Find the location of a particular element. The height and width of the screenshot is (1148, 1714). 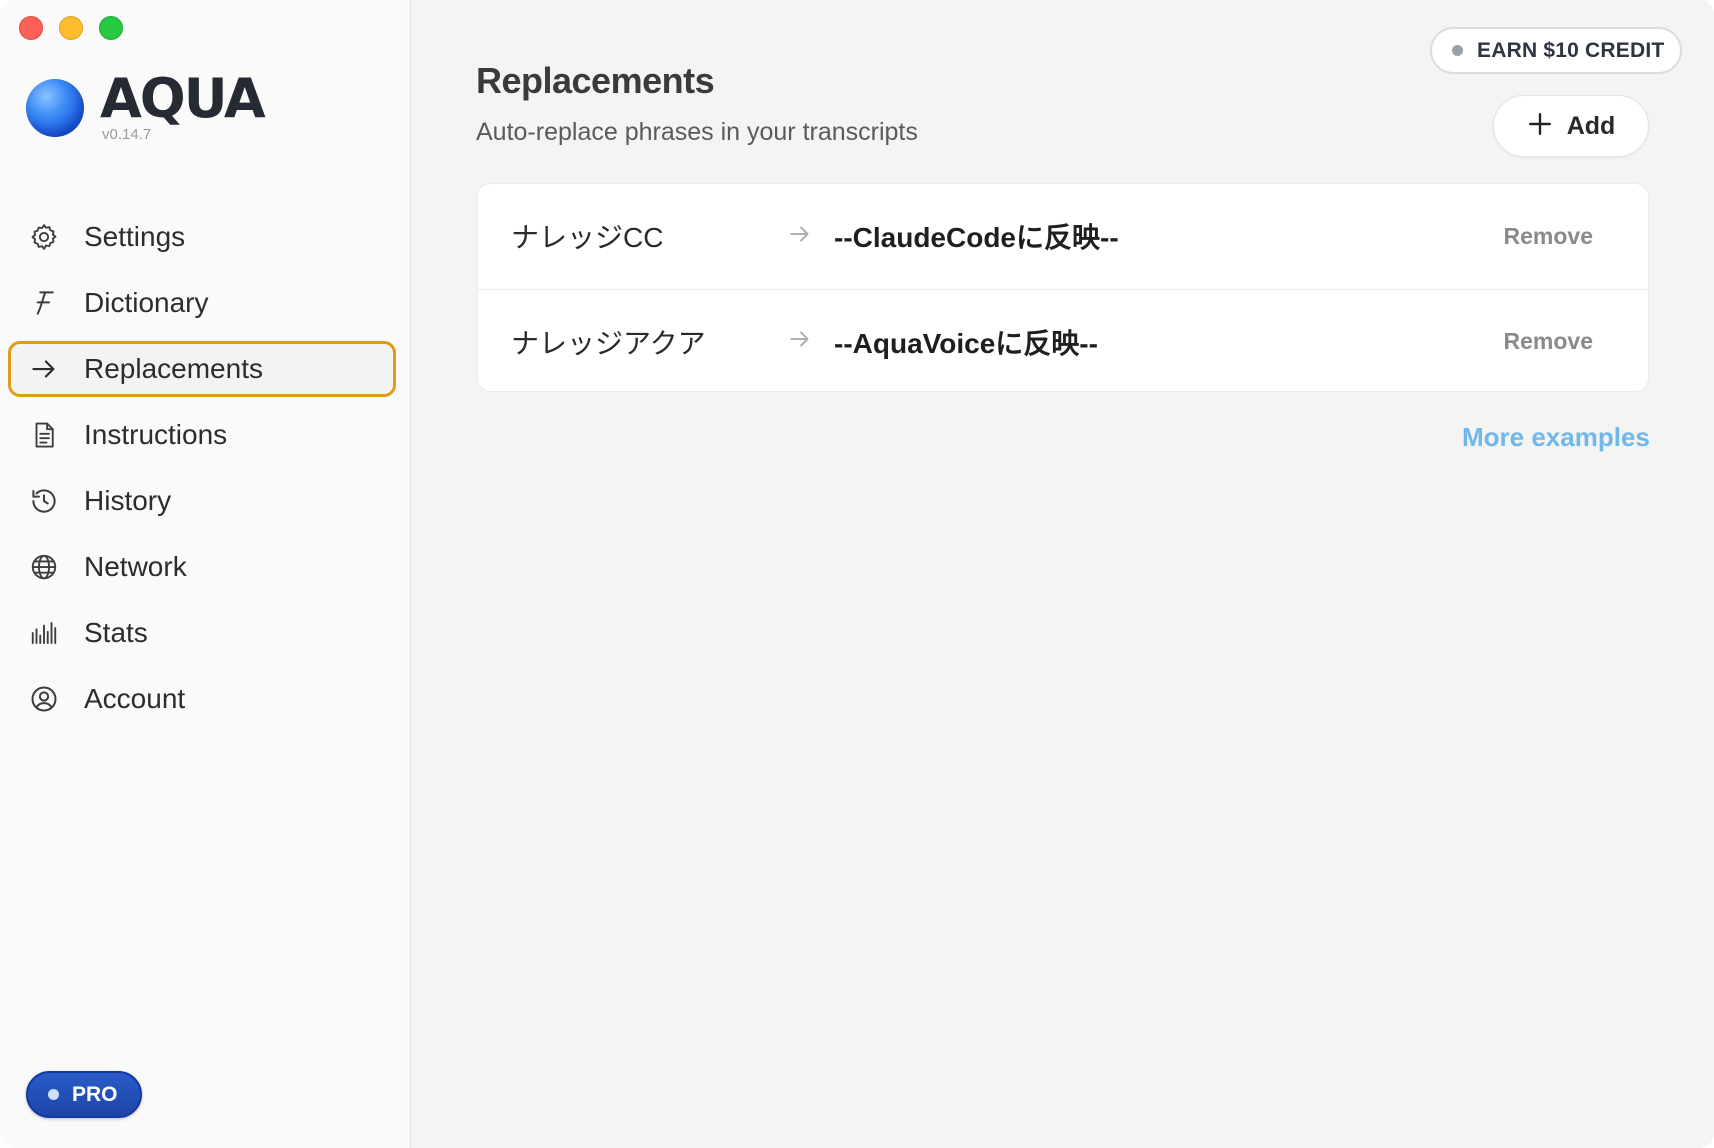

document-icon is located at coordinates (44, 435).